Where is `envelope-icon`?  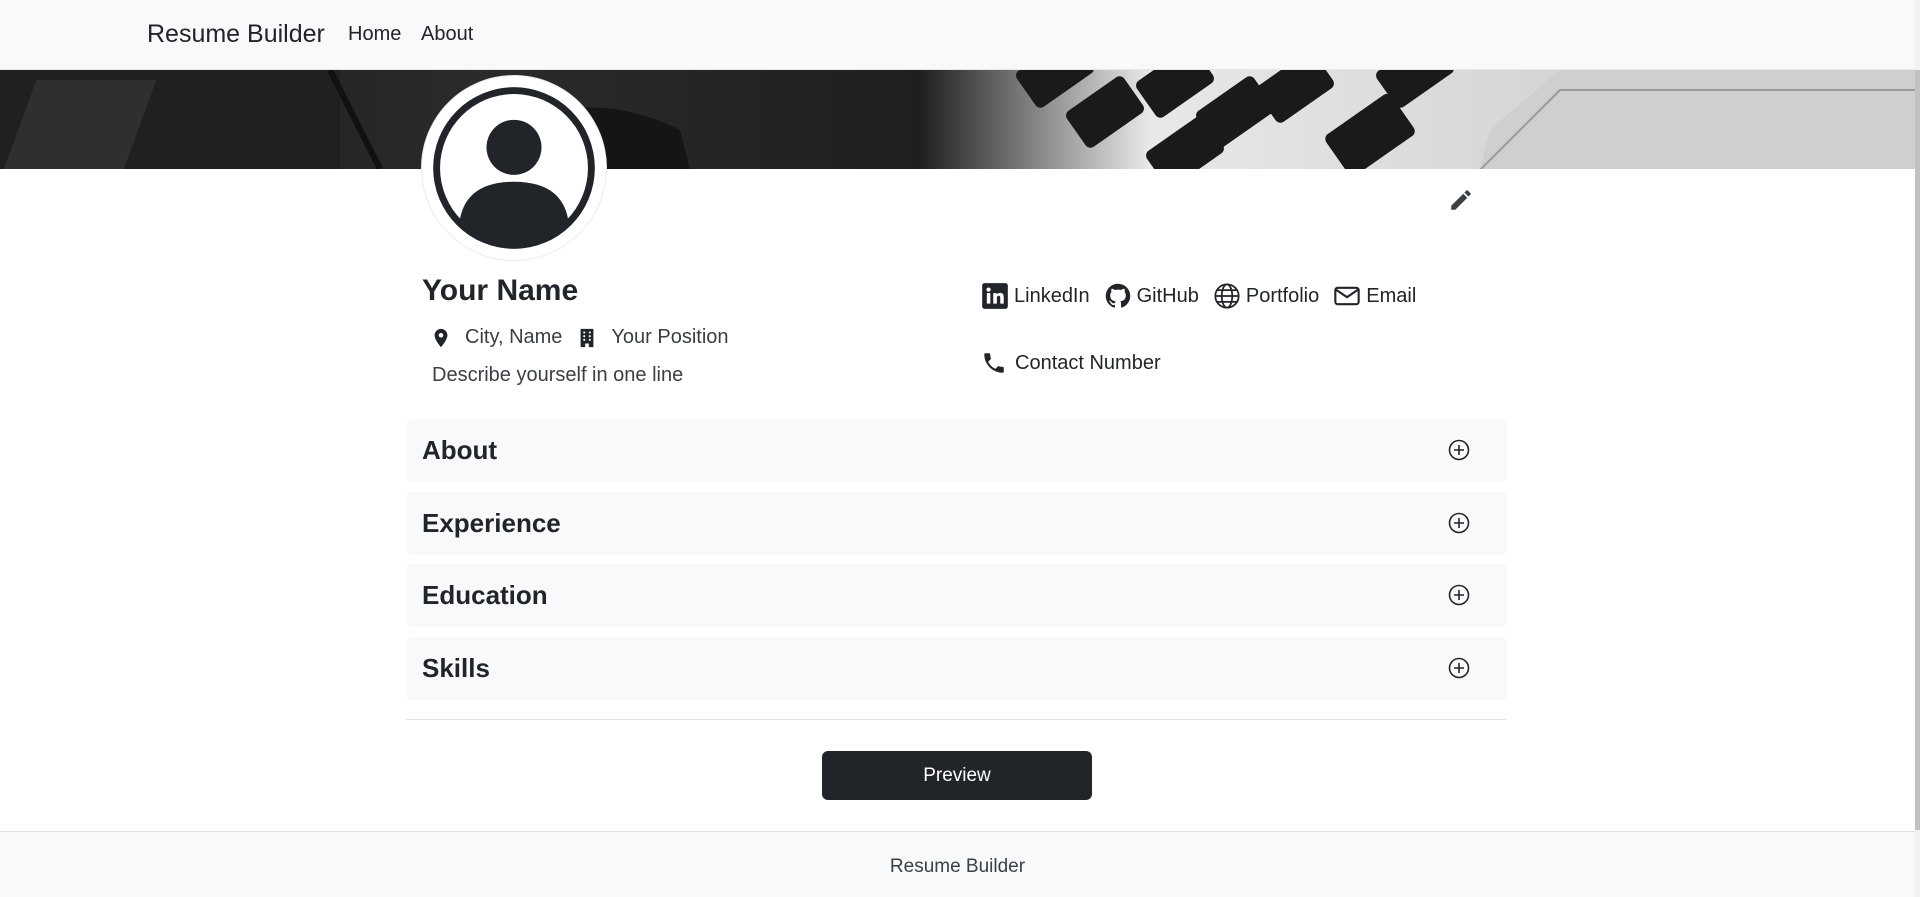 envelope-icon is located at coordinates (1347, 296).